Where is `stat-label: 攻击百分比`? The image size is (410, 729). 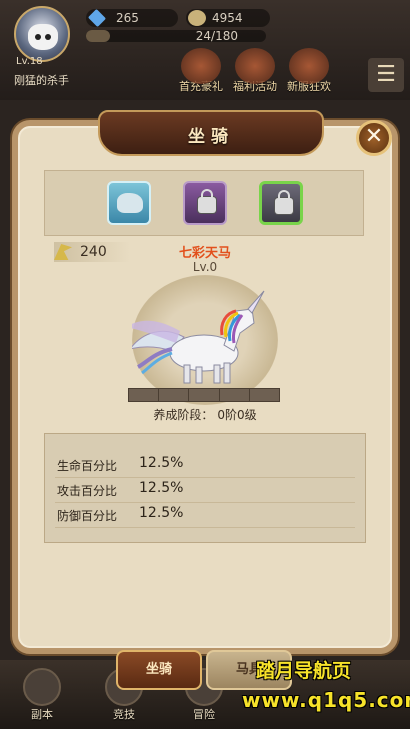
stat-label: 攻击百分比 is located at coordinates (87, 491).